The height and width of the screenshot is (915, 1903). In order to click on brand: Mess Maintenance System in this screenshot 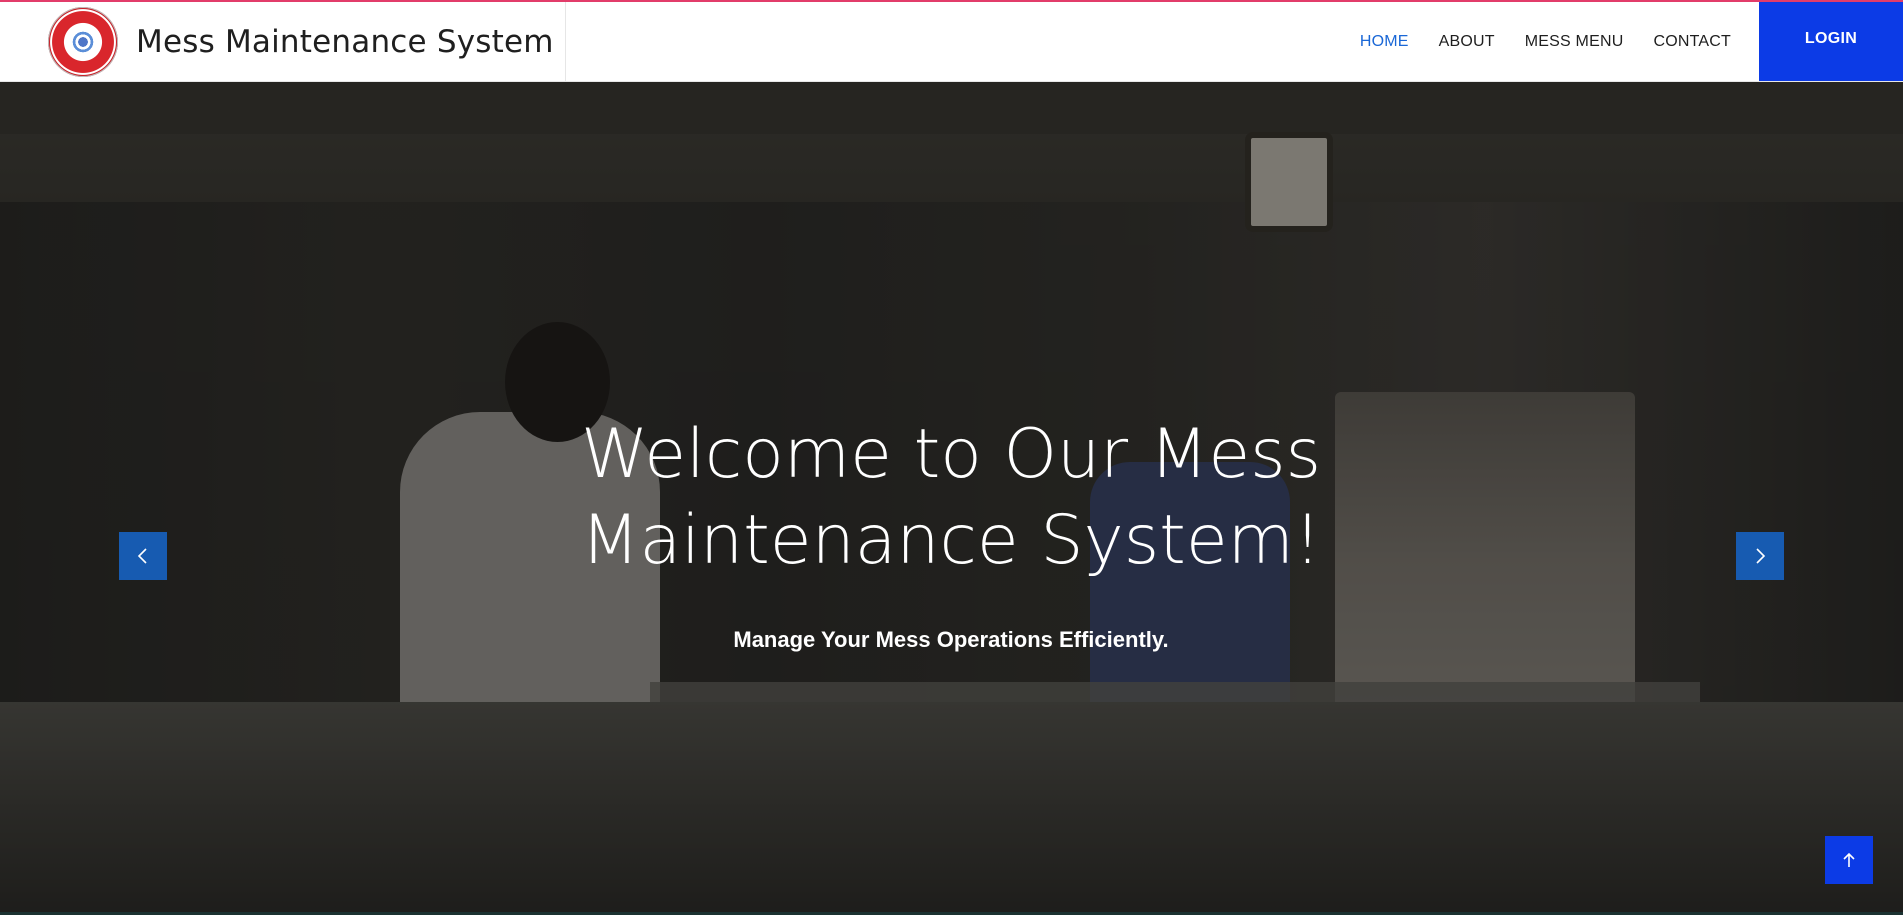, I will do `click(283, 41)`.